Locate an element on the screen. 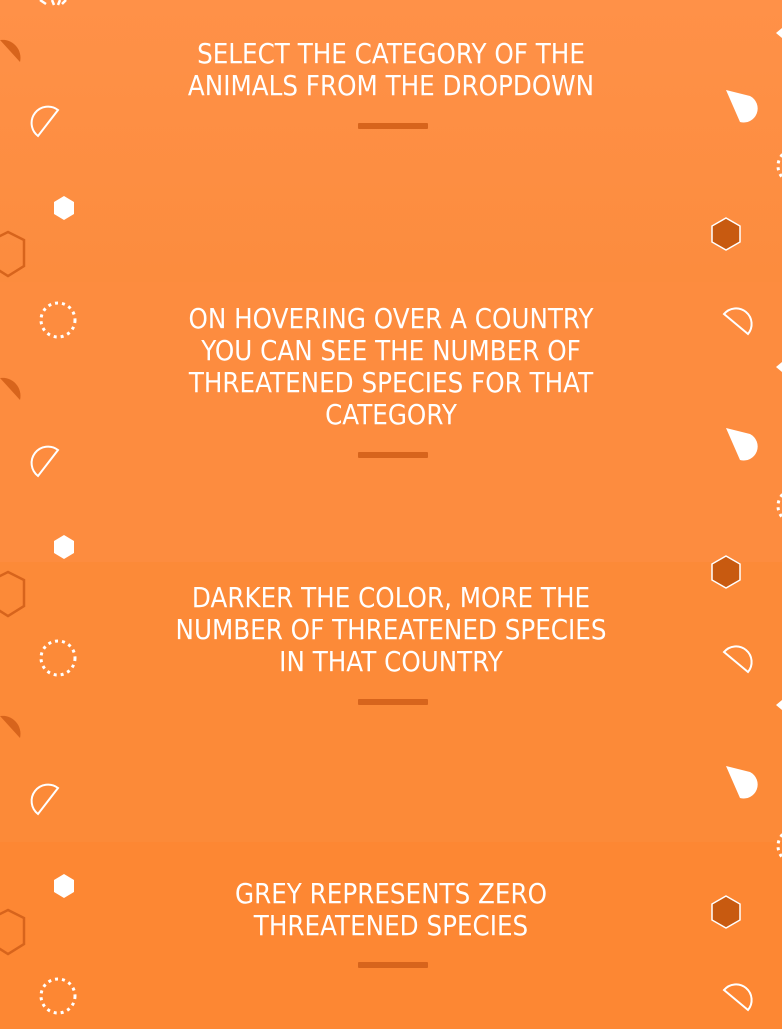  edge-mark-icon is located at coordinates (779, 369).